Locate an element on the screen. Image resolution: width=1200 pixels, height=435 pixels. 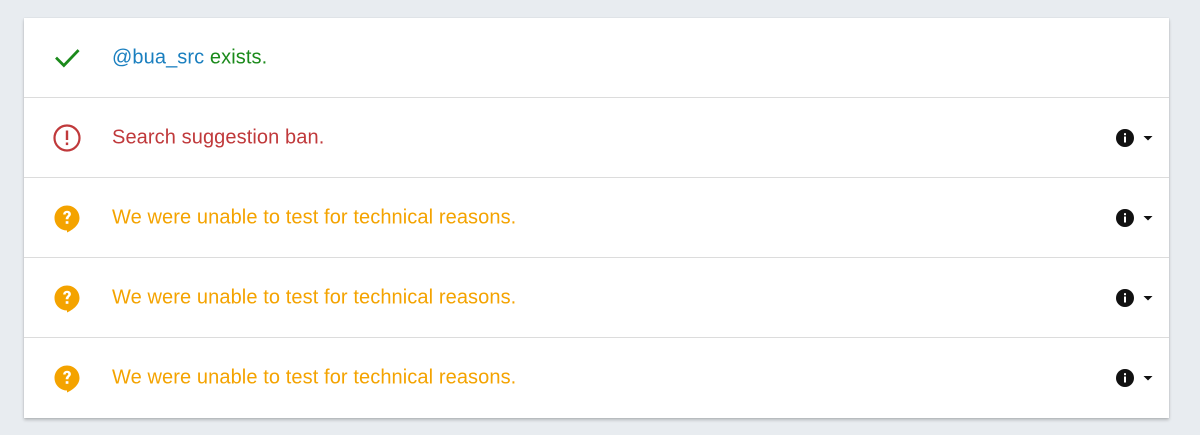
result-message: @bua_src exists. is located at coordinates (189, 57).